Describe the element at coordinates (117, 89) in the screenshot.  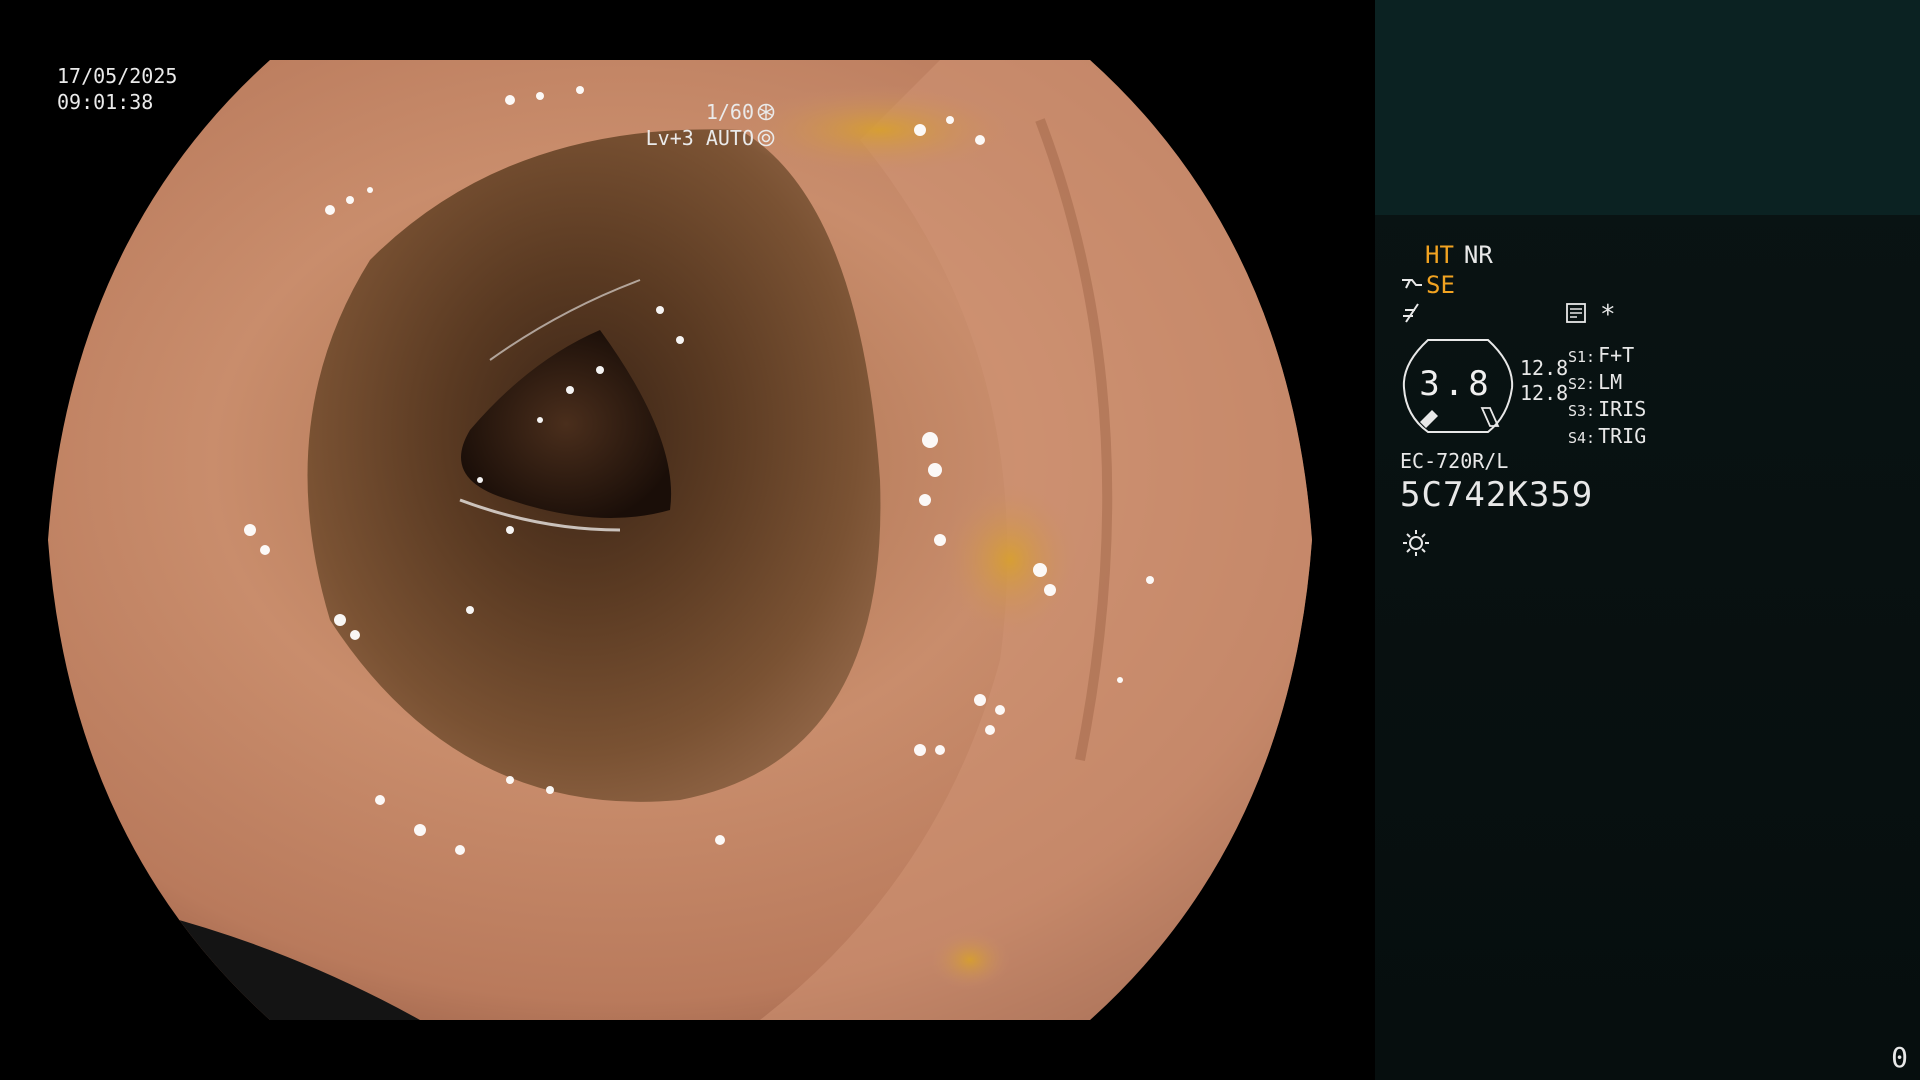
I see `date-time-overlay: 17/05/2025 09:01:38` at that location.